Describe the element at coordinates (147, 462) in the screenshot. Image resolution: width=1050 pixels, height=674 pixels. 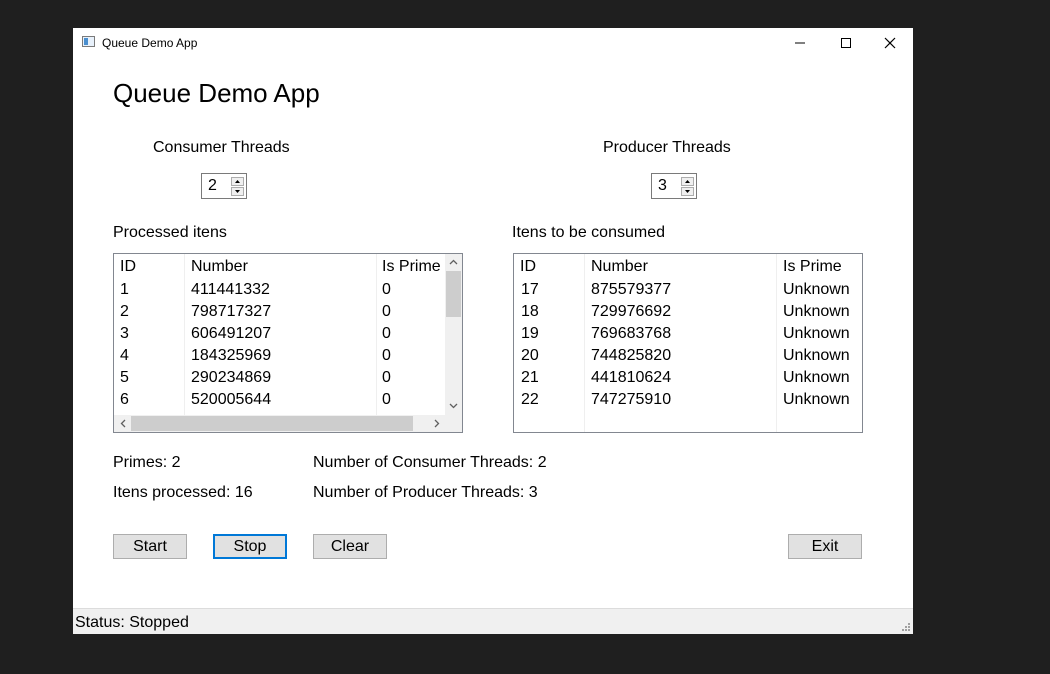
I see `primes-count: Primes: 2` at that location.